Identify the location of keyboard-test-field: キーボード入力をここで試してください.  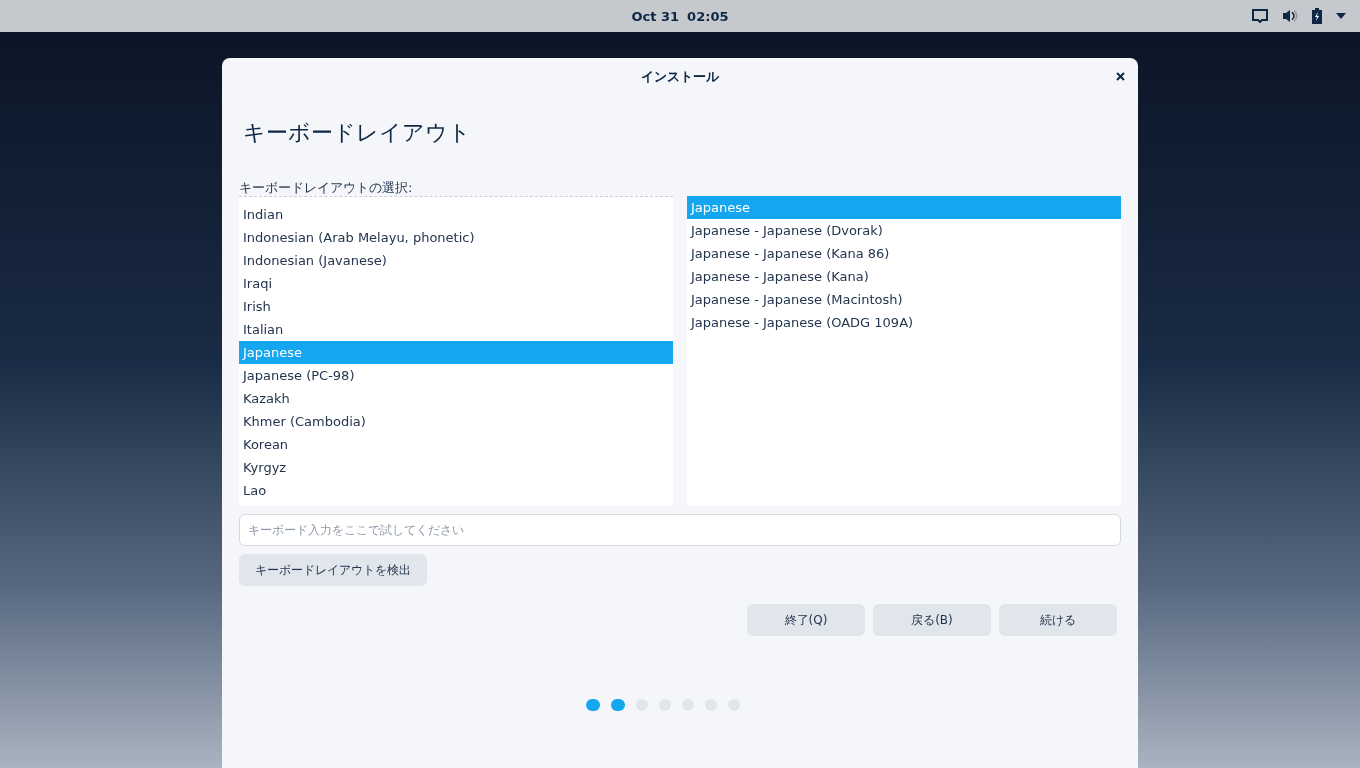
(680, 530).